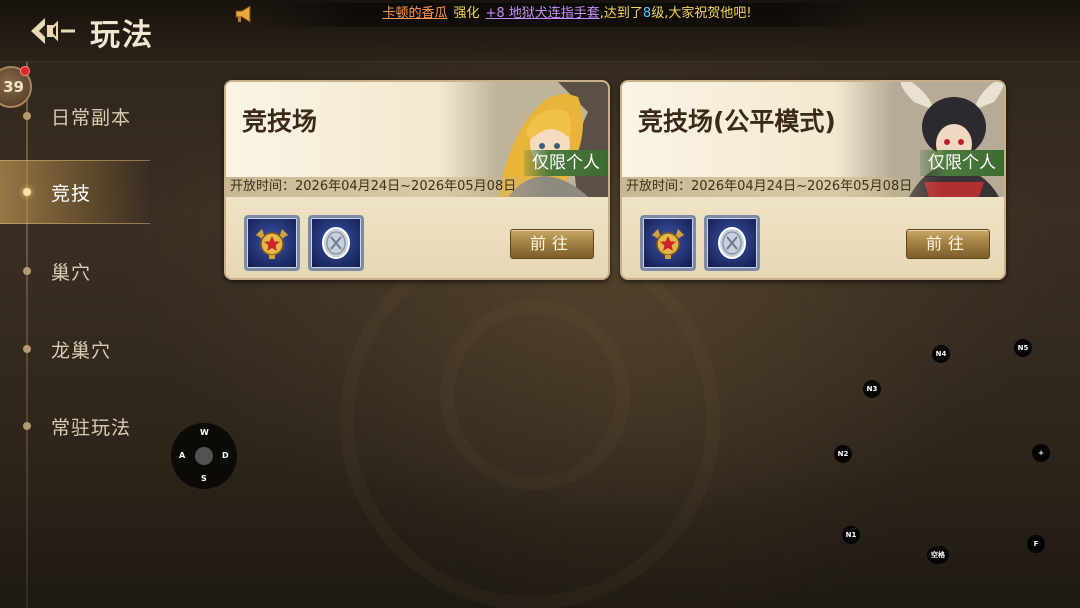 The width and height of the screenshot is (1080, 608). Describe the element at coordinates (204, 432) in the screenshot. I see `joystick-key-up: W` at that location.